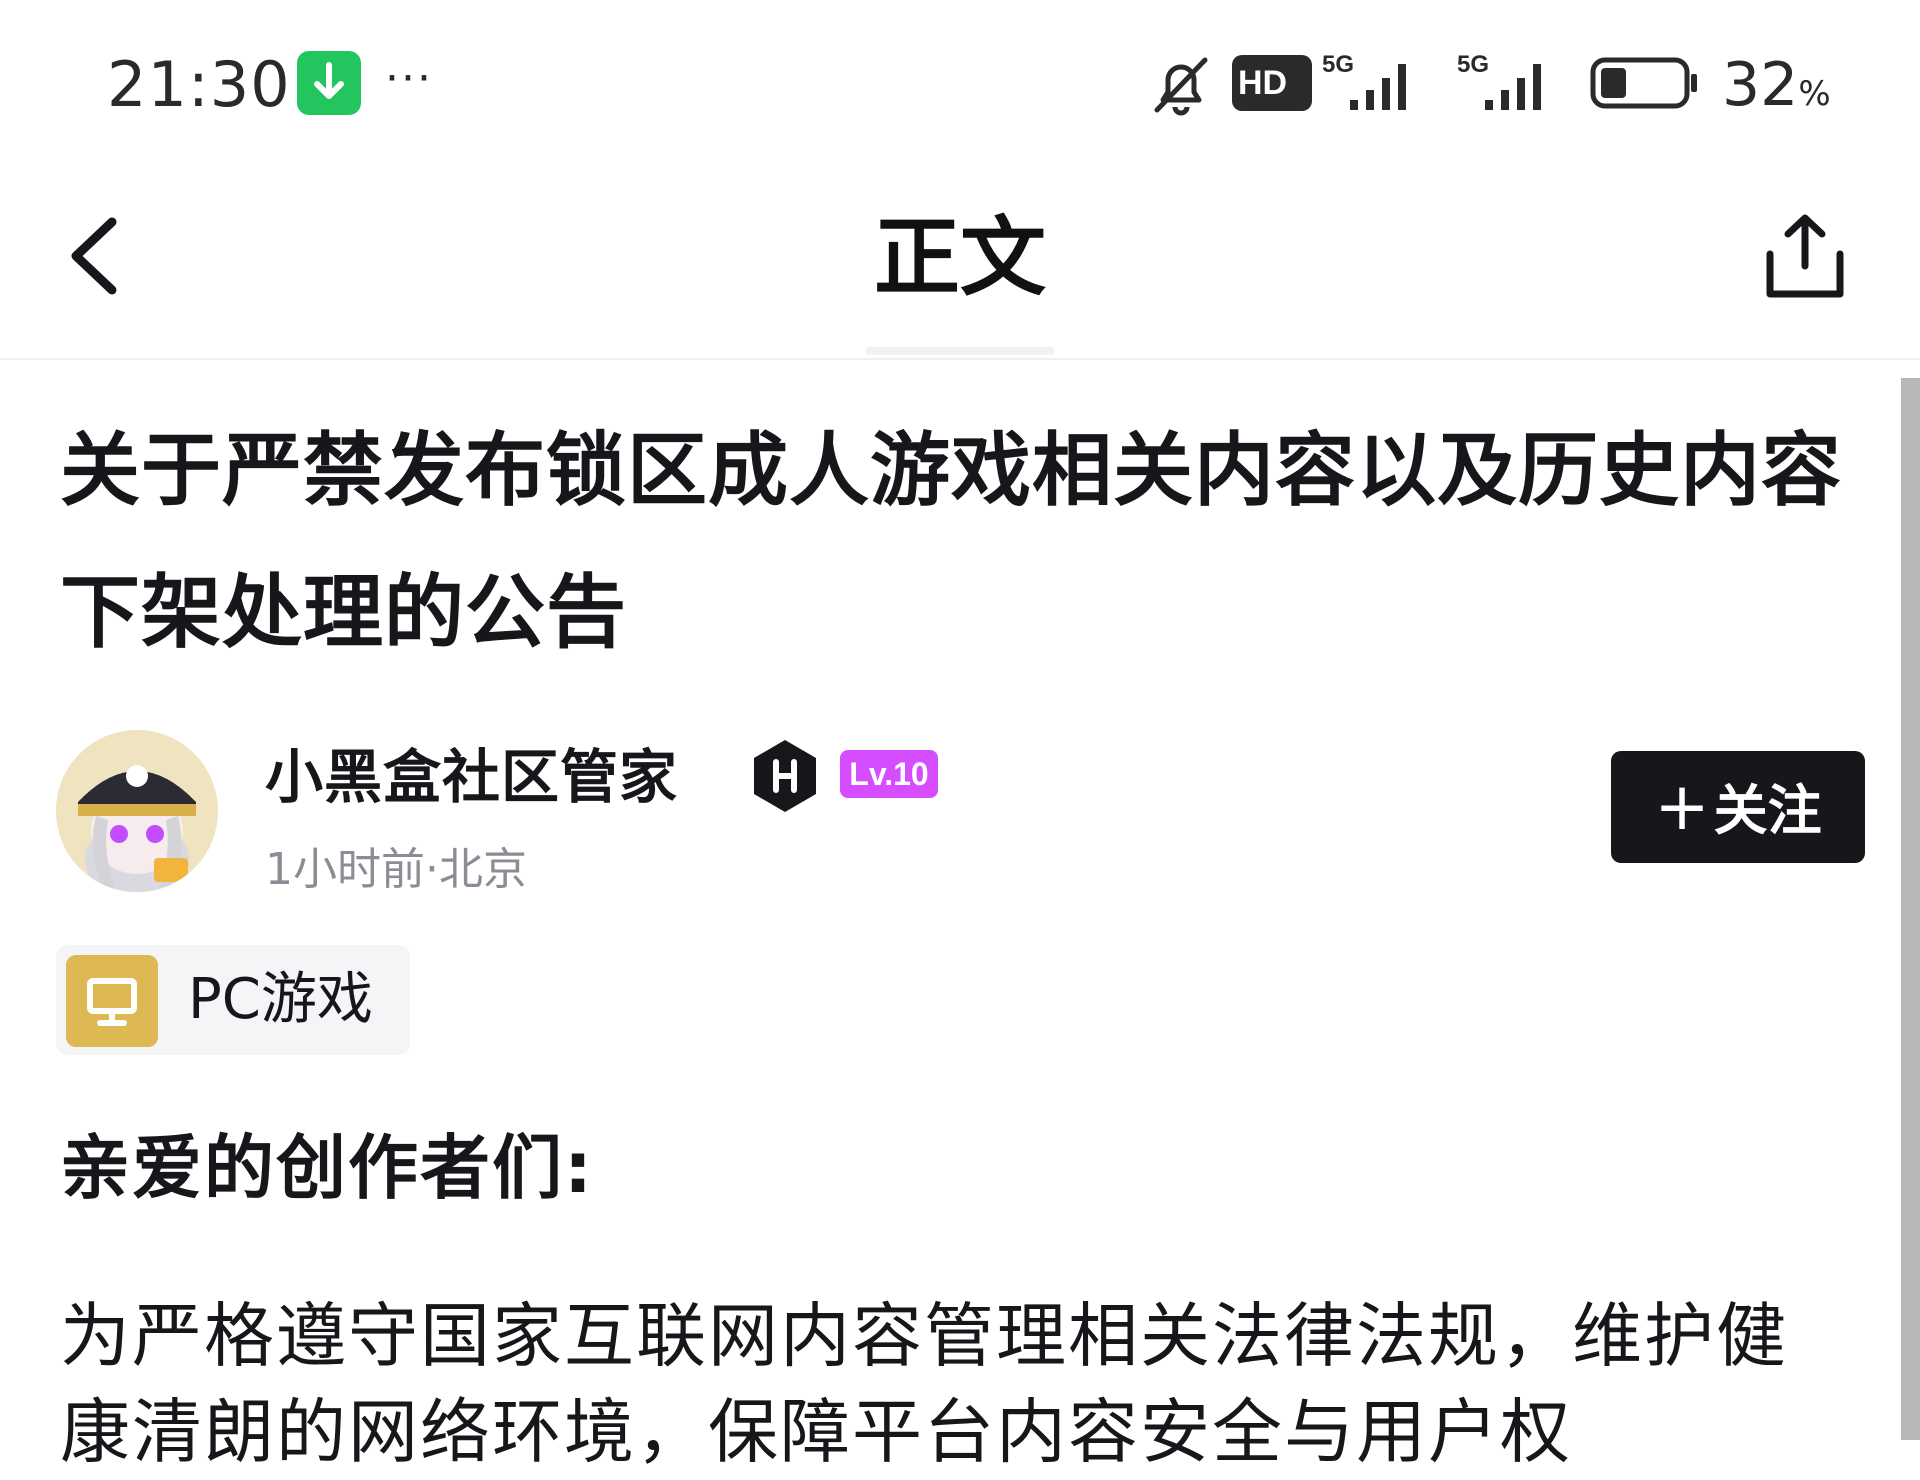  Describe the element at coordinates (471, 777) in the screenshot. I see `author-name: 小黑盒社区管家` at that location.